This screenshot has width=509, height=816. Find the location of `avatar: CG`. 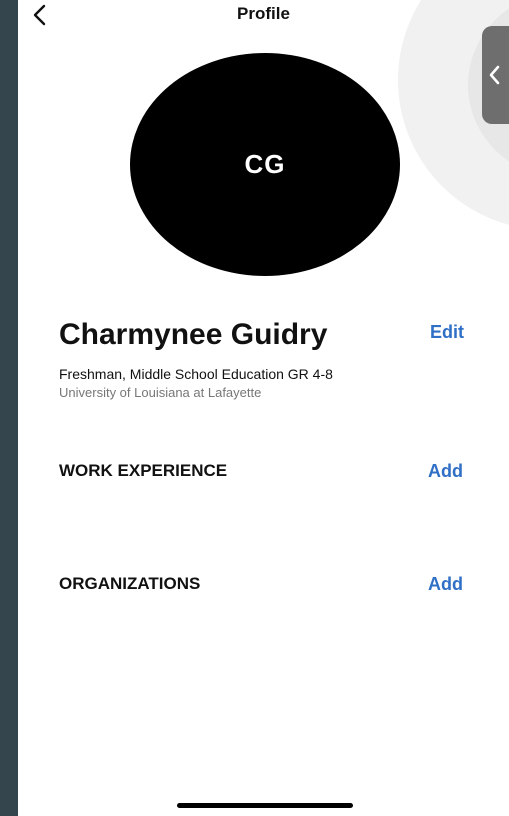

avatar: CG is located at coordinates (265, 164).